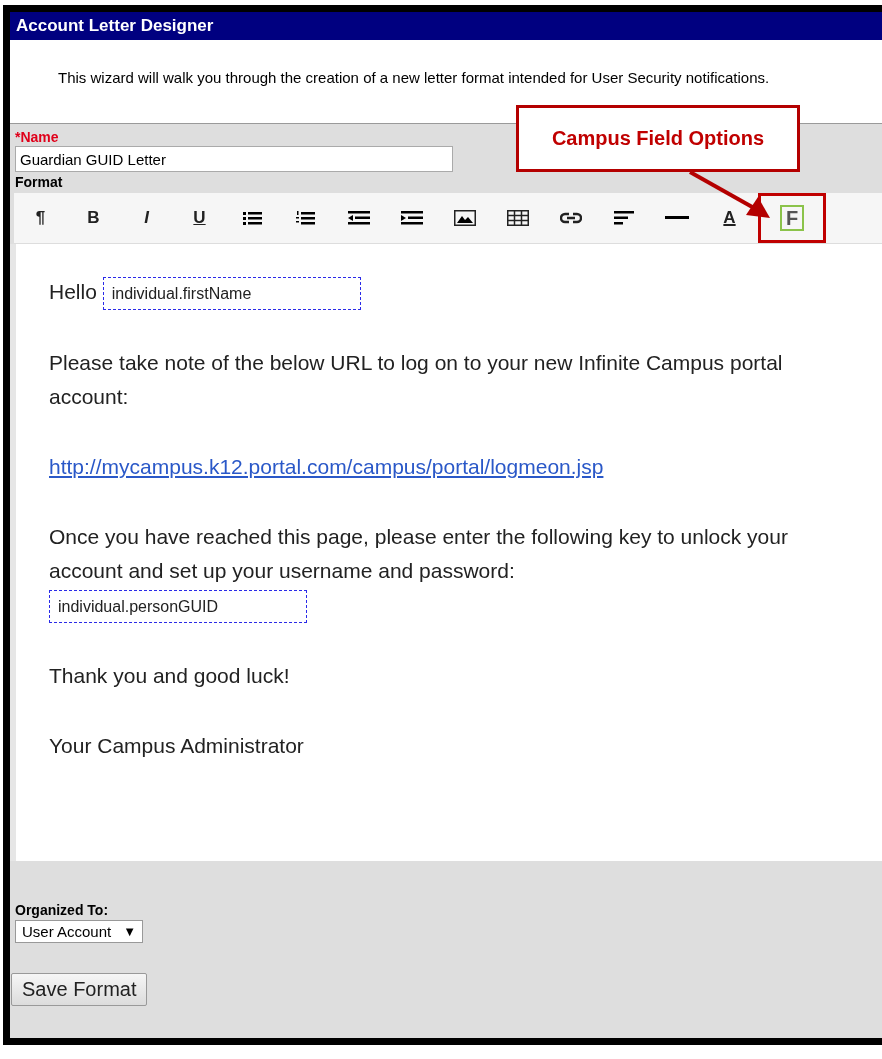 This screenshot has width=882, height=1059. I want to click on letter-text: Your Campus Administrator, so click(176, 745).